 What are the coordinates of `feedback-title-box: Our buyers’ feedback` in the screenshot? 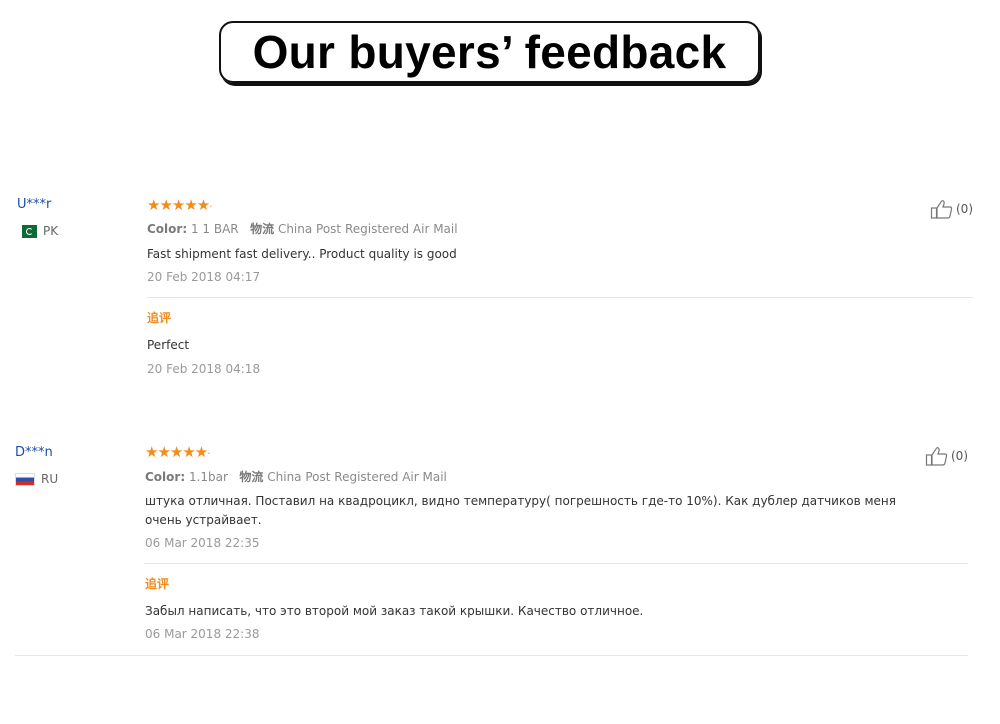 It's located at (489, 52).